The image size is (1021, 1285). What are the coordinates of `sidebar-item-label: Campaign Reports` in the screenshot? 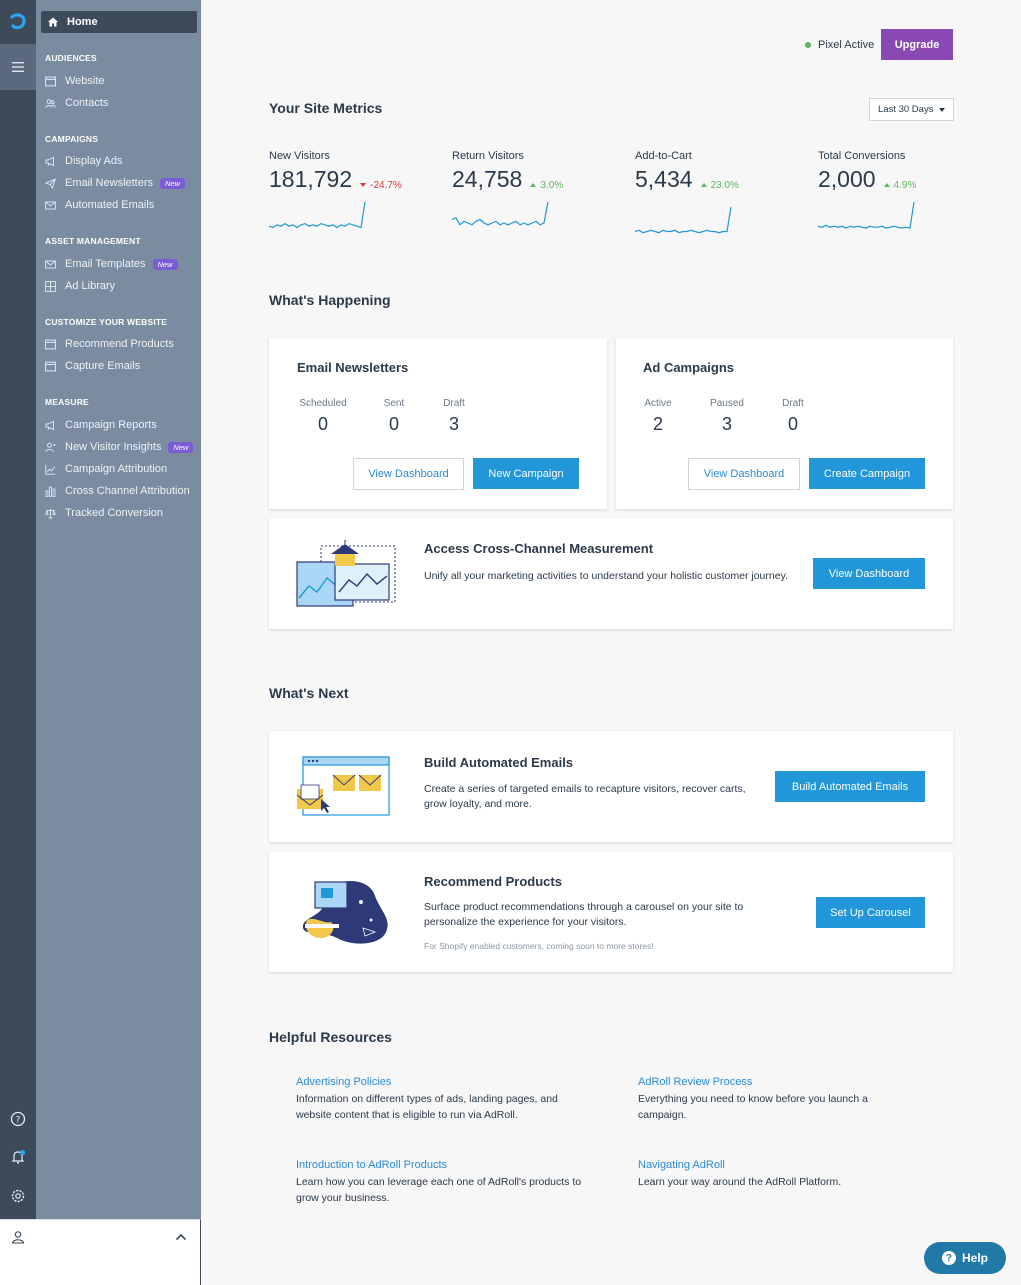 It's located at (111, 425).